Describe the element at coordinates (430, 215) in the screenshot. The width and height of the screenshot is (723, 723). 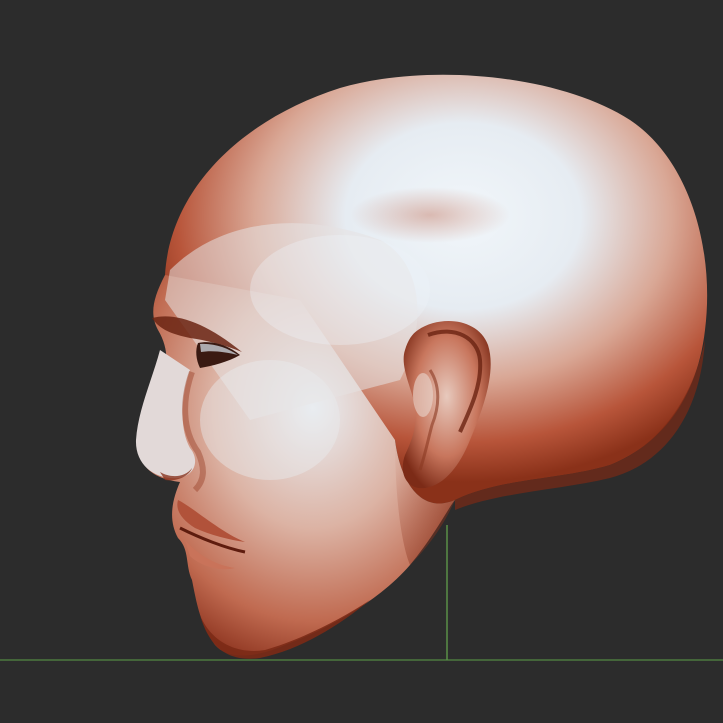
I see `brow-glow` at that location.